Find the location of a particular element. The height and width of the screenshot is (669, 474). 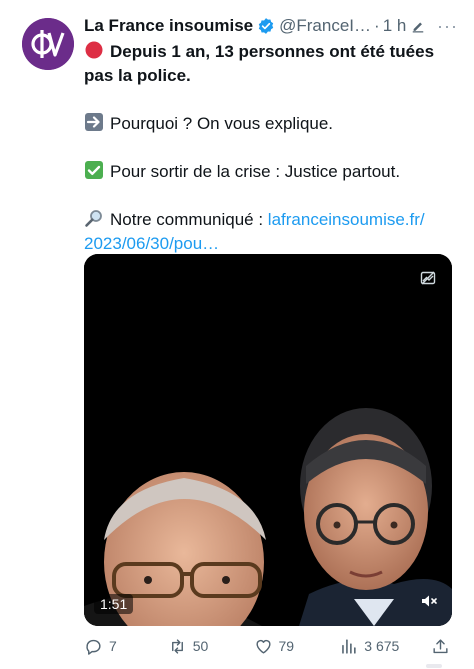

altered-media-icon is located at coordinates (428, 278).